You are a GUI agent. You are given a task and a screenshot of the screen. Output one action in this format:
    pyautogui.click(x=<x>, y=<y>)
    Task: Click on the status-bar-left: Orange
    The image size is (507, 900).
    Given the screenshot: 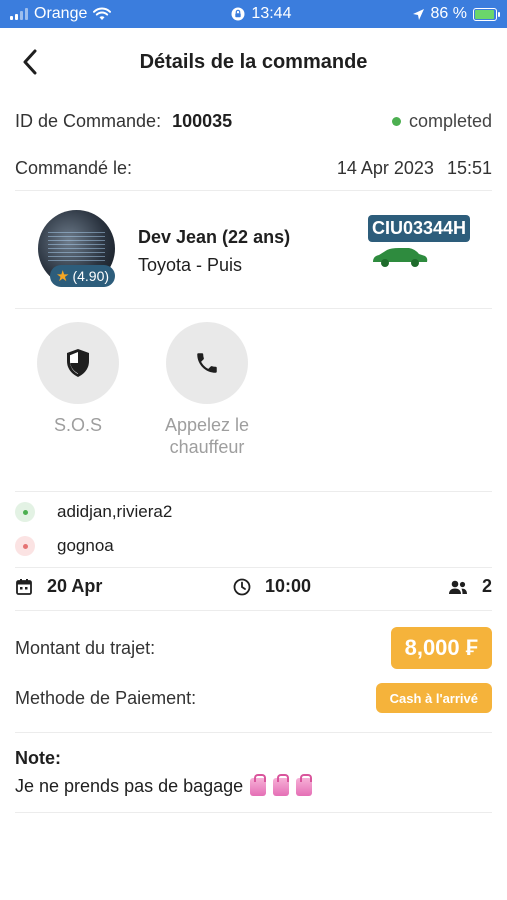 What is the action you would take?
    pyautogui.click(x=61, y=14)
    